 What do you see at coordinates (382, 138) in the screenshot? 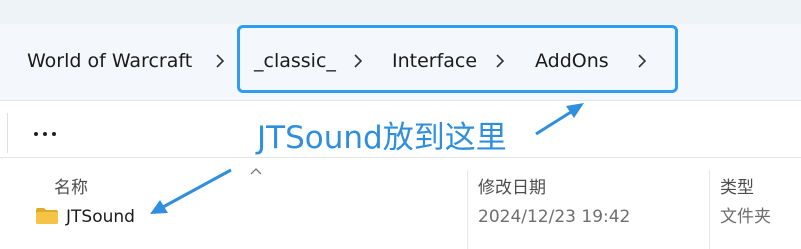
I see `annotation-text: JTSound放到这里` at bounding box center [382, 138].